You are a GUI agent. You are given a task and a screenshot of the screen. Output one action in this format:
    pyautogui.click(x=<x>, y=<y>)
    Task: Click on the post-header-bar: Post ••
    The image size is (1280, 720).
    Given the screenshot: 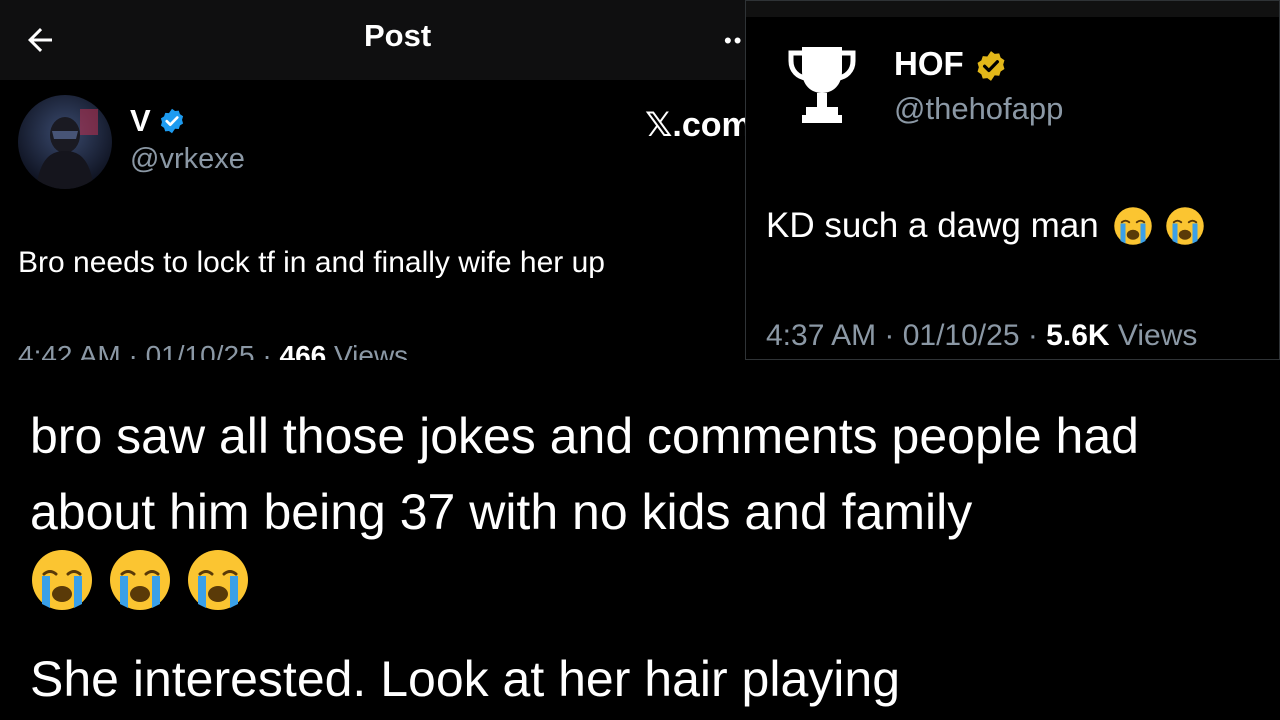 What is the action you would take?
    pyautogui.click(x=374, y=40)
    